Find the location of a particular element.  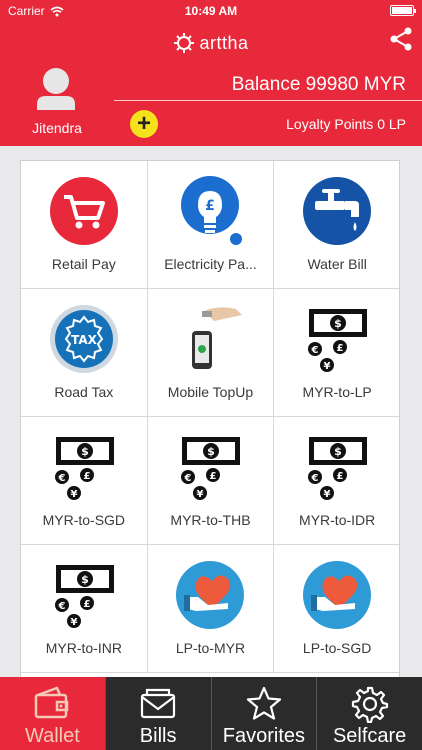

tab-label: Bills is located at coordinates (158, 736).